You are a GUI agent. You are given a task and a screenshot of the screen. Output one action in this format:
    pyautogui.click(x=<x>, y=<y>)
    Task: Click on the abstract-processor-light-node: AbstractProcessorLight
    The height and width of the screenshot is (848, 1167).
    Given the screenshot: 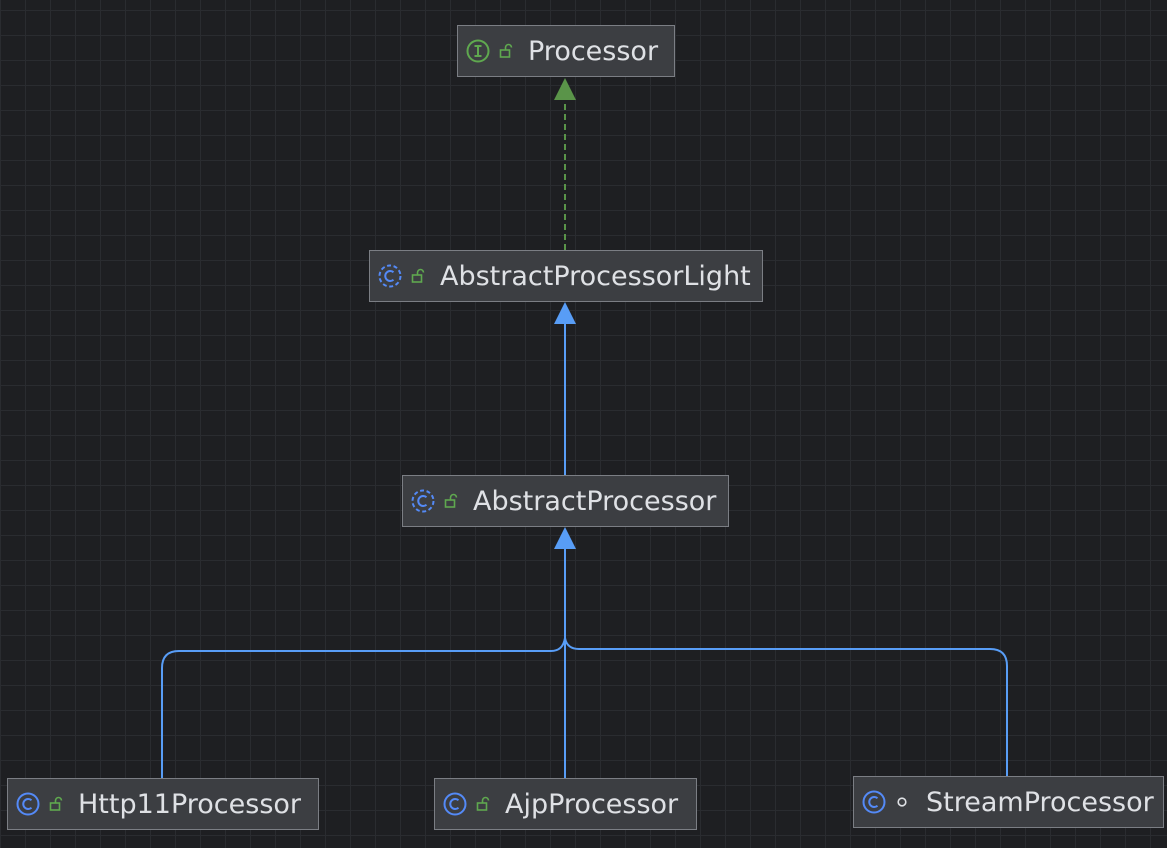 What is the action you would take?
    pyautogui.click(x=566, y=276)
    